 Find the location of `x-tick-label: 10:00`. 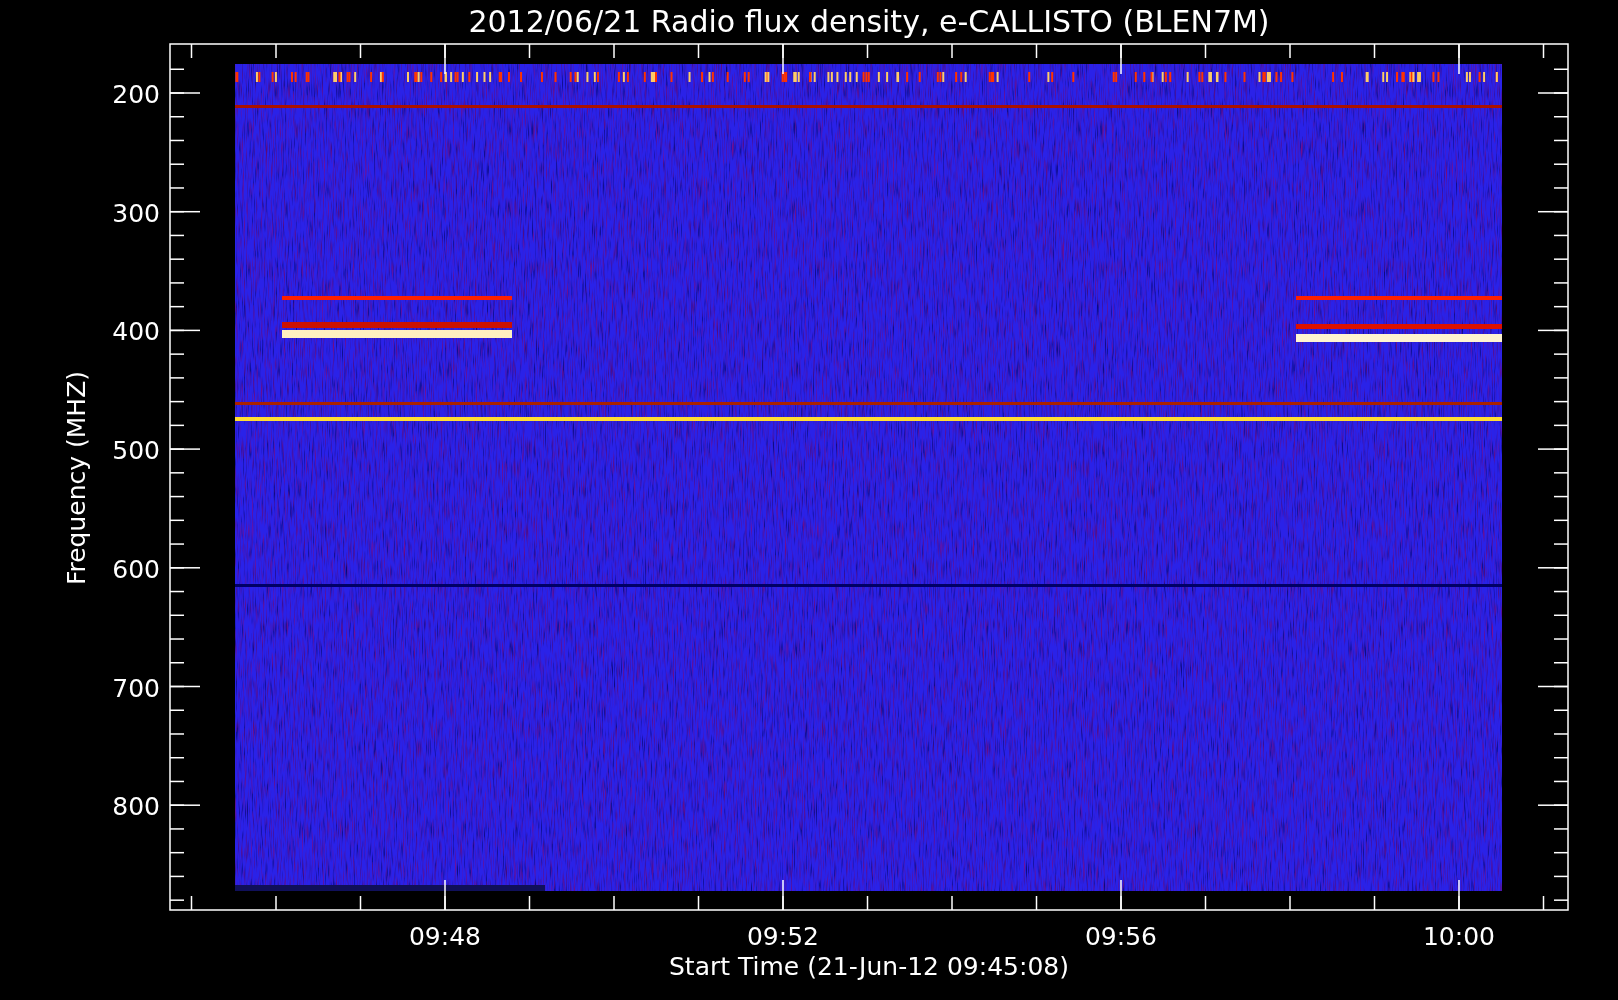

x-tick-label: 10:00 is located at coordinates (1459, 936).